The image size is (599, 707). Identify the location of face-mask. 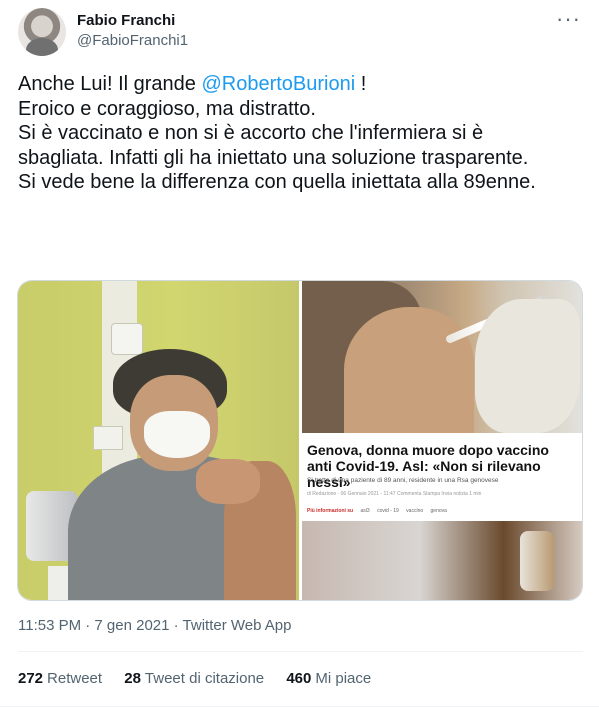
(177, 434).